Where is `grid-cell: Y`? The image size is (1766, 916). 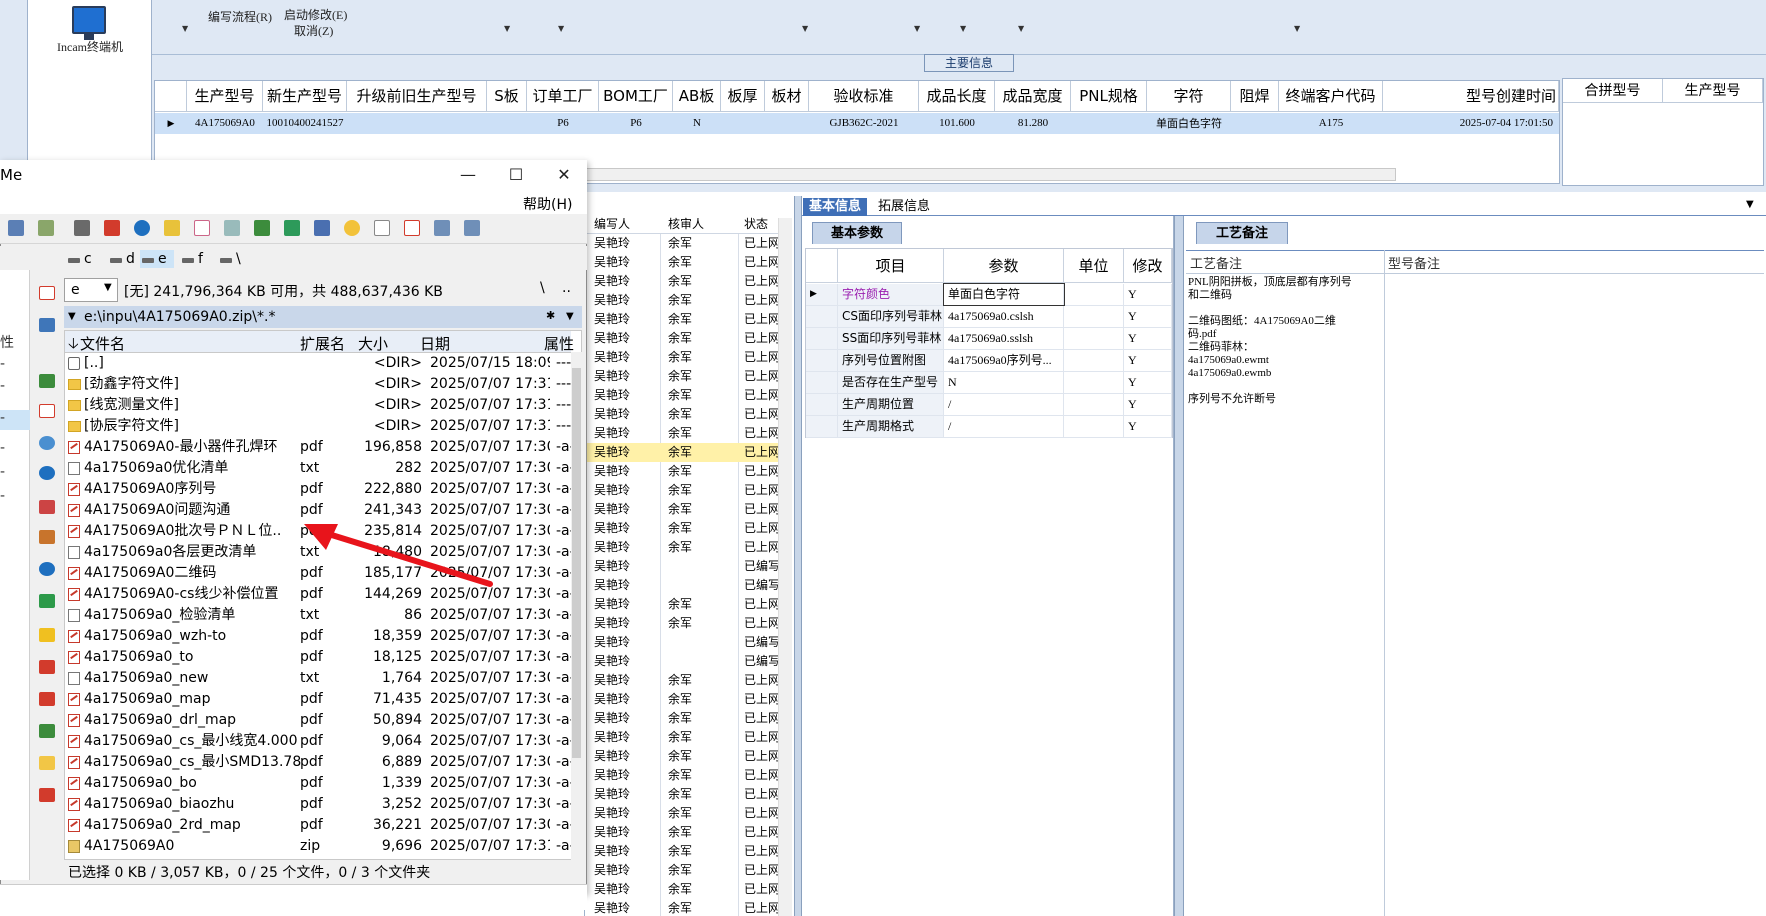 grid-cell: Y is located at coordinates (1148, 294).